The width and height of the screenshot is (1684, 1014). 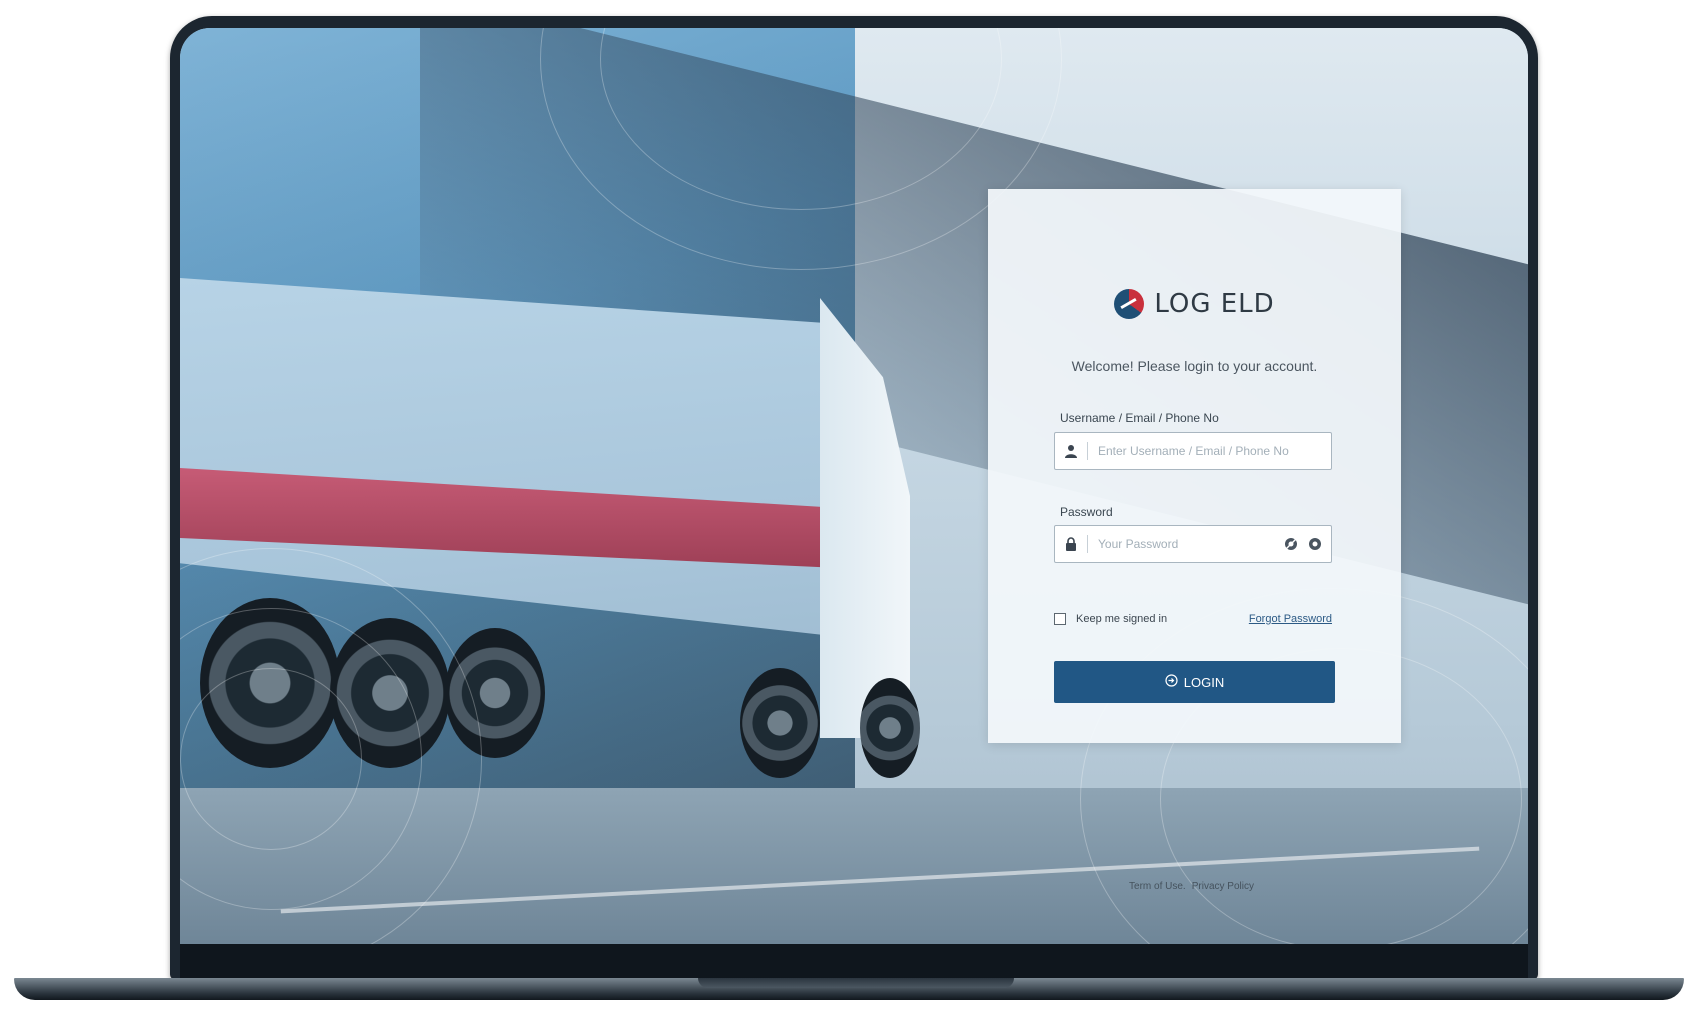 What do you see at coordinates (1214, 451) in the screenshot?
I see `username-input` at bounding box center [1214, 451].